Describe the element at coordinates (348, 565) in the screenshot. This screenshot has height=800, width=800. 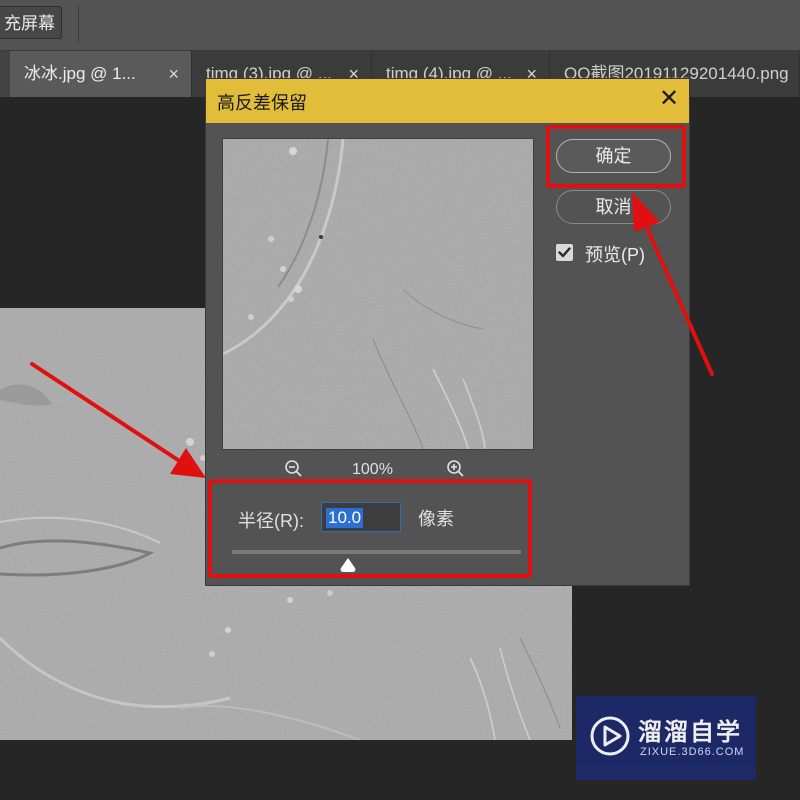
I see `triangle-thumb-icon` at that location.